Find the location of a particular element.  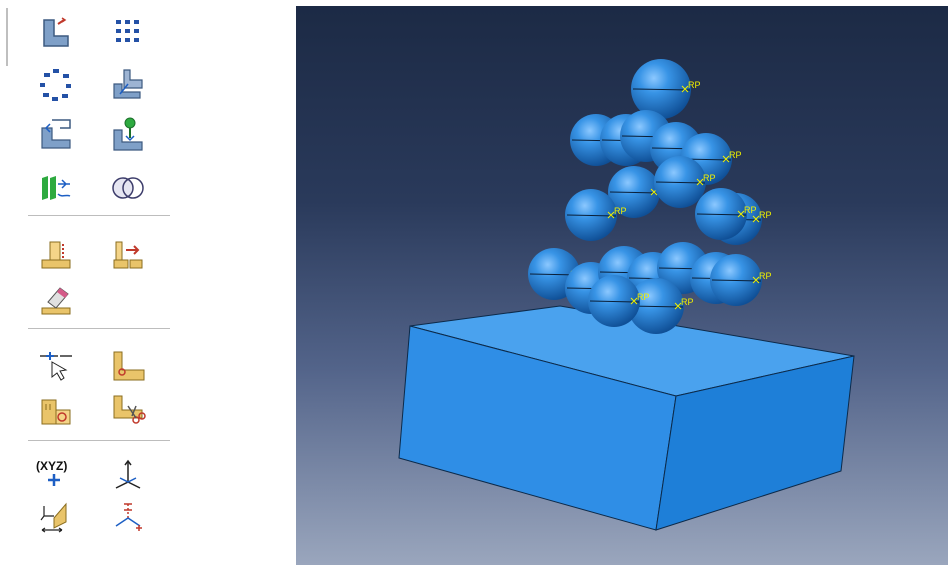

datum-point-xyz-icon: (XYZ) is located at coordinates (56, 474).